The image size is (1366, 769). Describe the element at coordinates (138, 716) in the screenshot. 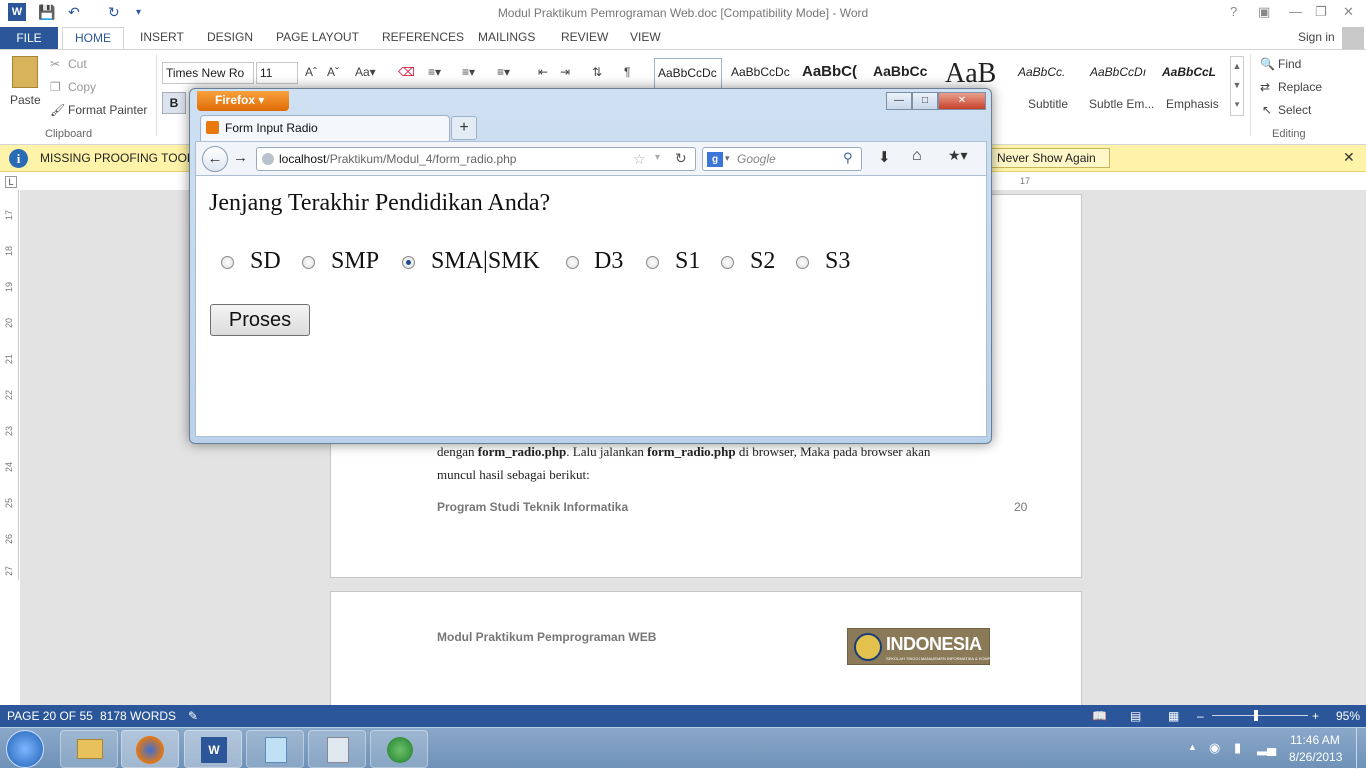

I see `word-count: 8178 WORDS` at that location.